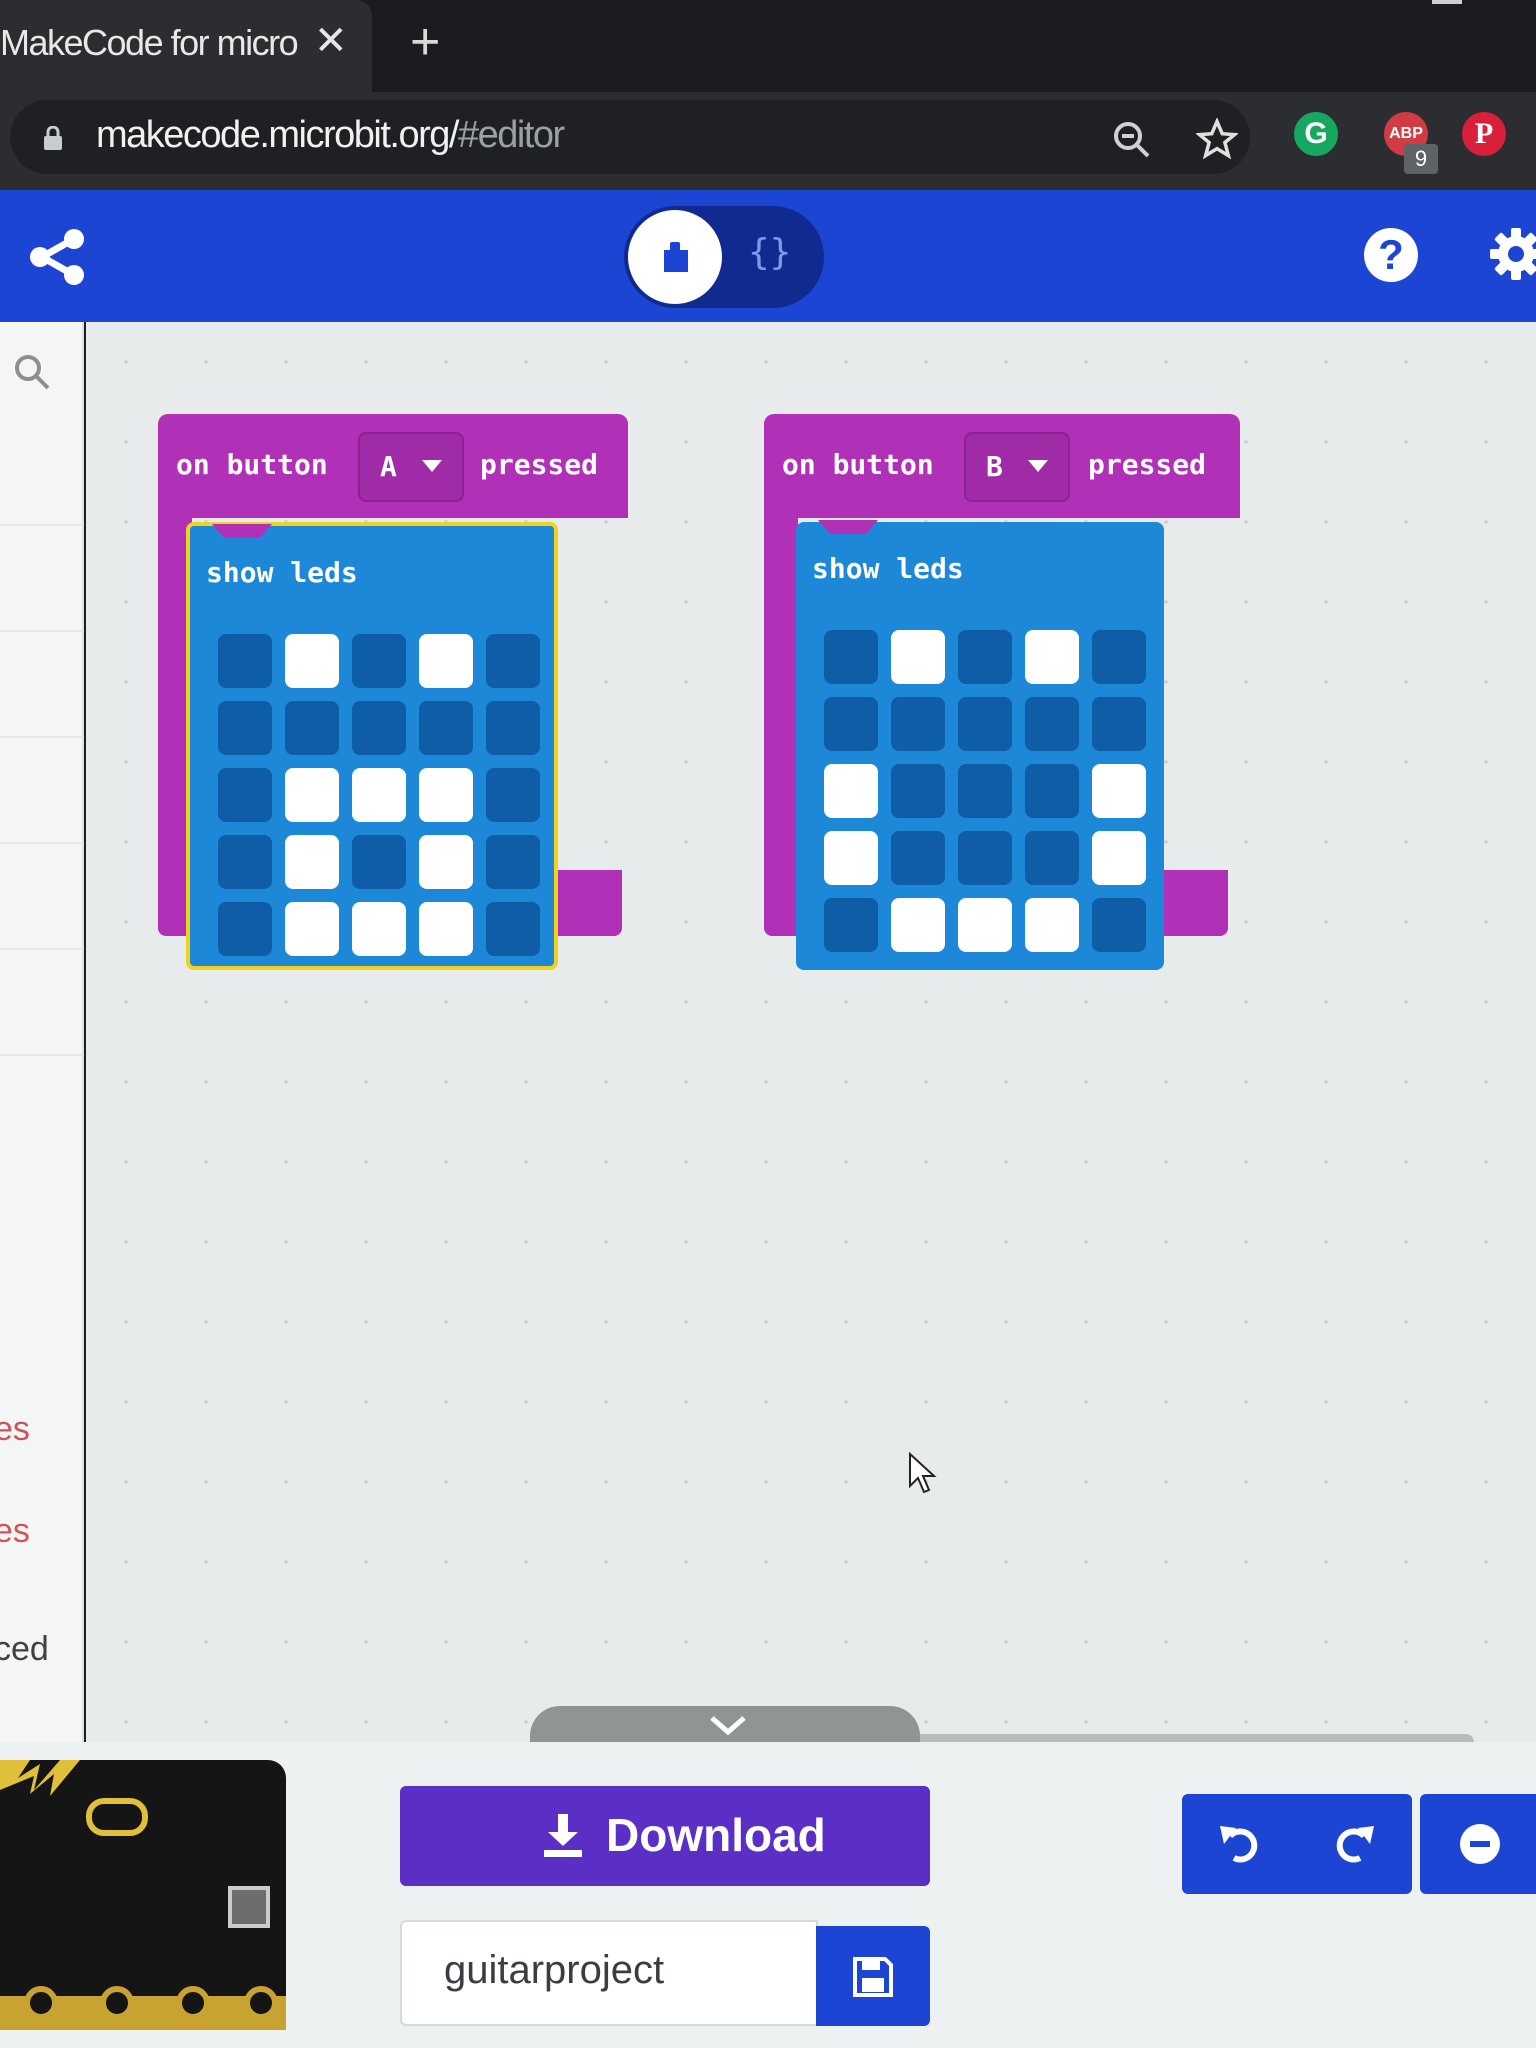 Image resolution: width=1536 pixels, height=2048 pixels. What do you see at coordinates (42, 1251) in the screenshot?
I see `toolbox-category-advanced-partial: es` at bounding box center [42, 1251].